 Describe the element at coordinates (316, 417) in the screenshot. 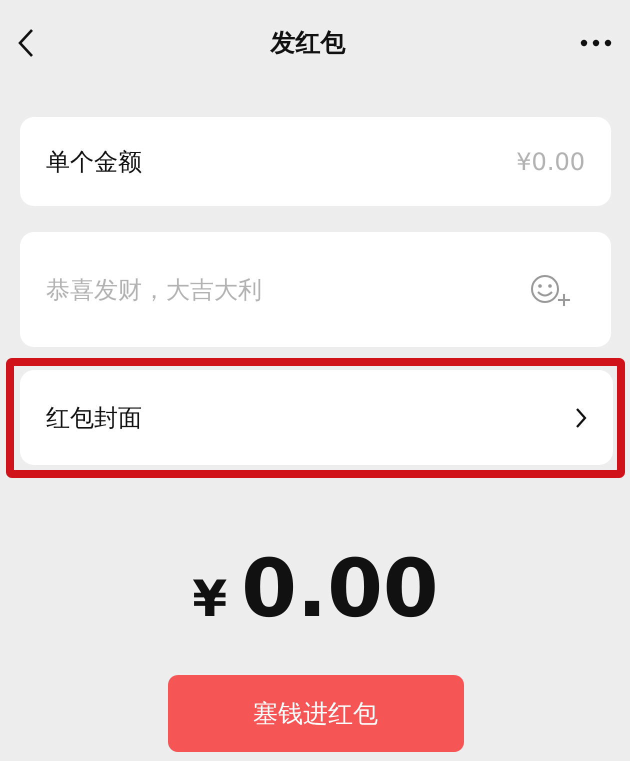

I see `cover-row: 红包封面` at that location.